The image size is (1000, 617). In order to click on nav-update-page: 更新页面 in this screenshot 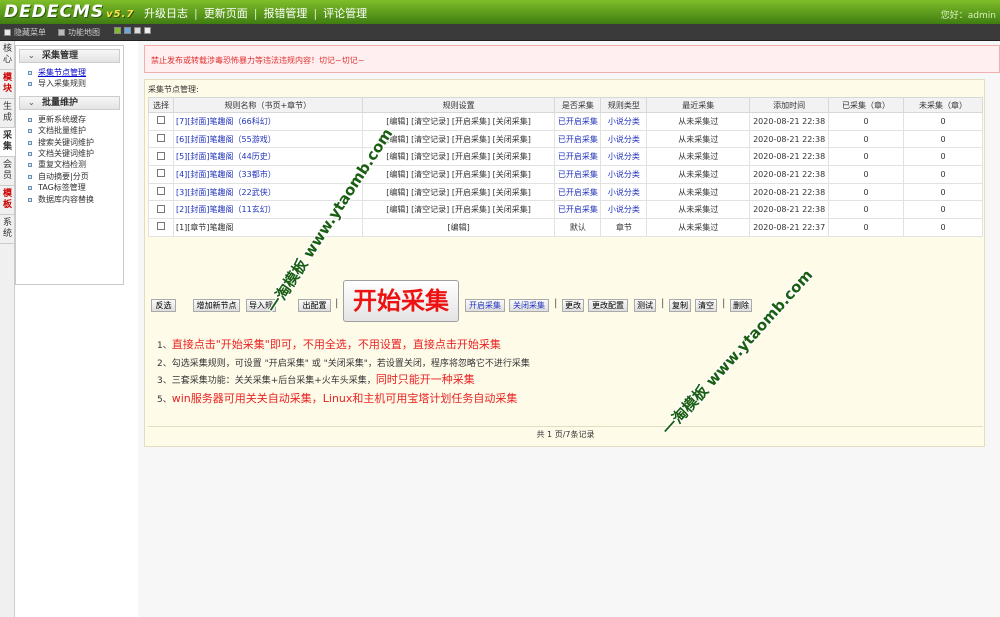, I will do `click(226, 13)`.